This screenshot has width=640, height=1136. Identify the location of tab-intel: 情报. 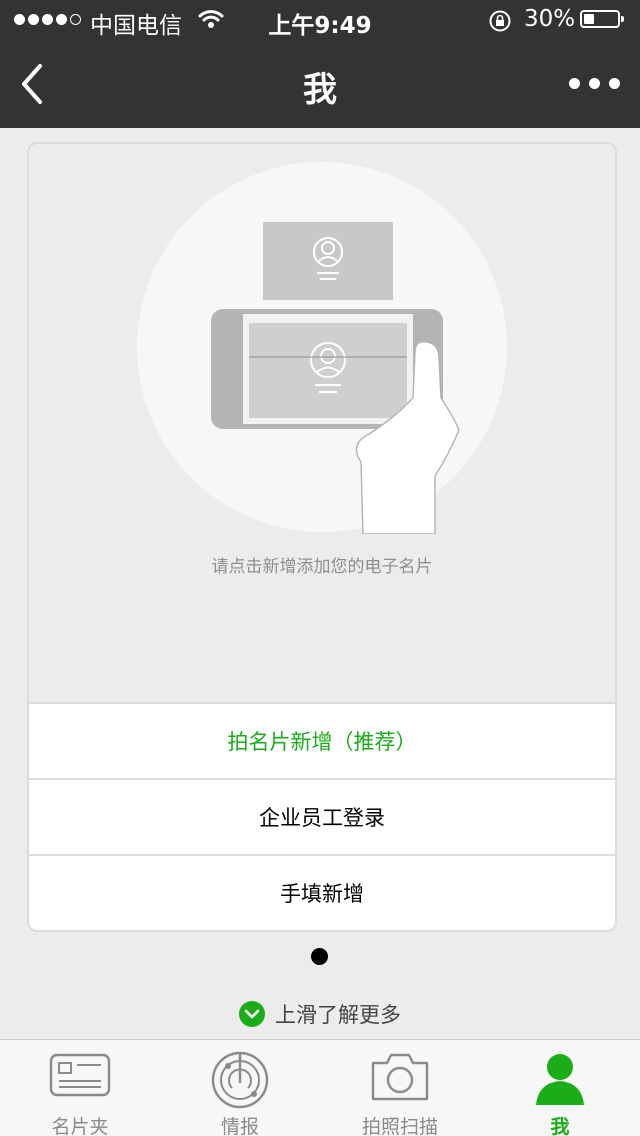
(240, 1088).